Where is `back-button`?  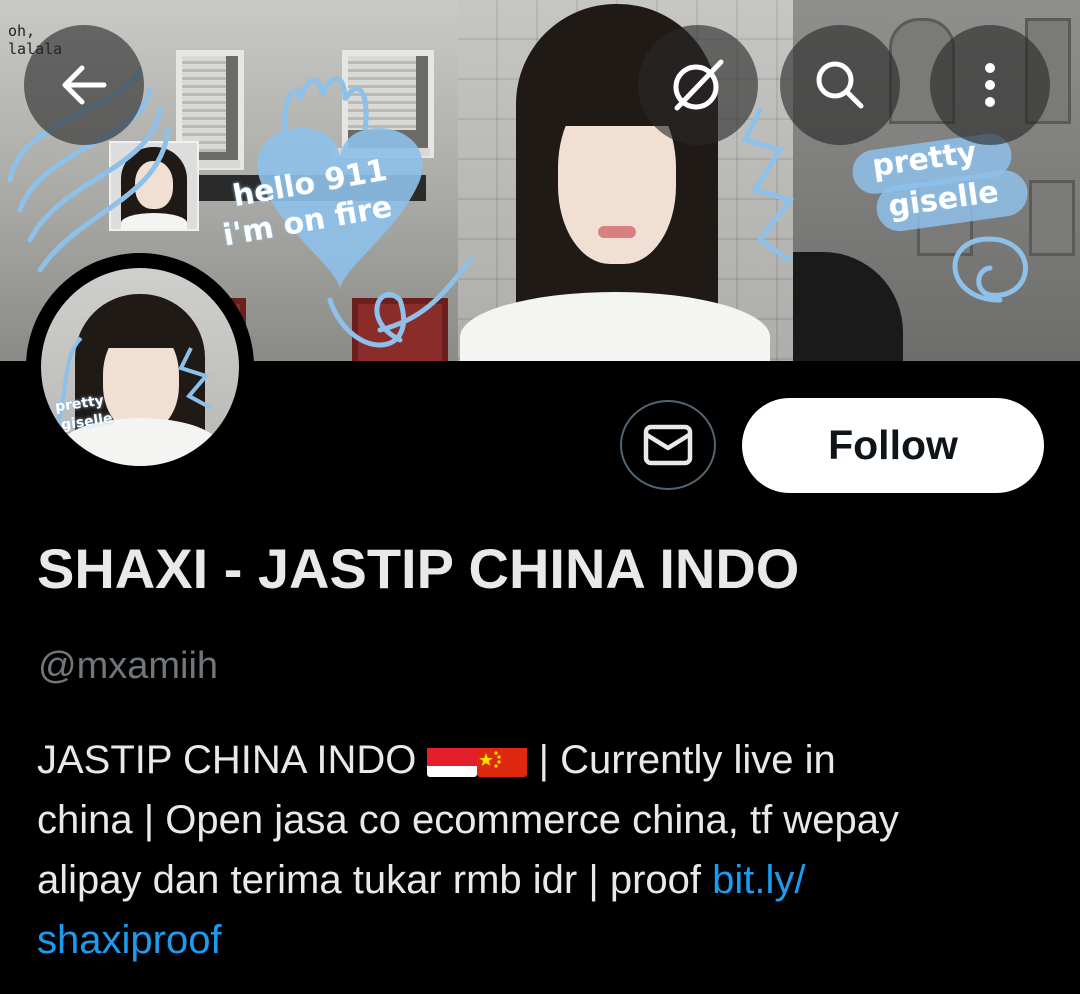
back-button is located at coordinates (84, 85).